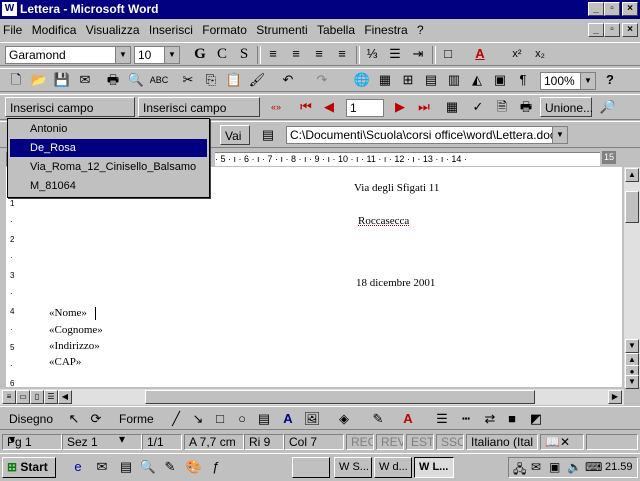 Image resolution: width=640 pixels, height=481 pixels. Describe the element at coordinates (385, 80) in the screenshot. I see `tables-borders-icon: ▦` at that location.